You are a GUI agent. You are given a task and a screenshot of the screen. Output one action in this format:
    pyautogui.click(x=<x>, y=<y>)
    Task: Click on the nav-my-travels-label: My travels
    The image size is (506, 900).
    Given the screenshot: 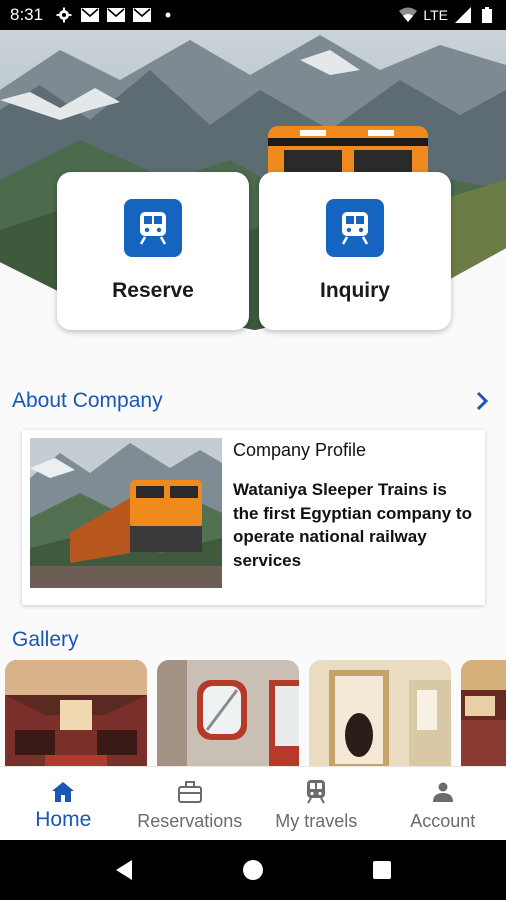 What is the action you would take?
    pyautogui.click(x=316, y=821)
    